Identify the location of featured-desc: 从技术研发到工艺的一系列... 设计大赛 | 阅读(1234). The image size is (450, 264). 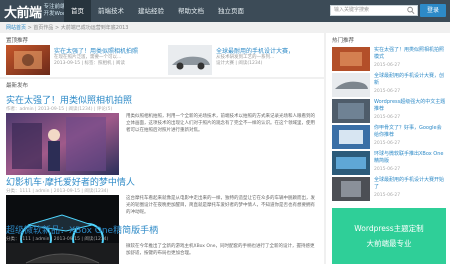
(269, 61).